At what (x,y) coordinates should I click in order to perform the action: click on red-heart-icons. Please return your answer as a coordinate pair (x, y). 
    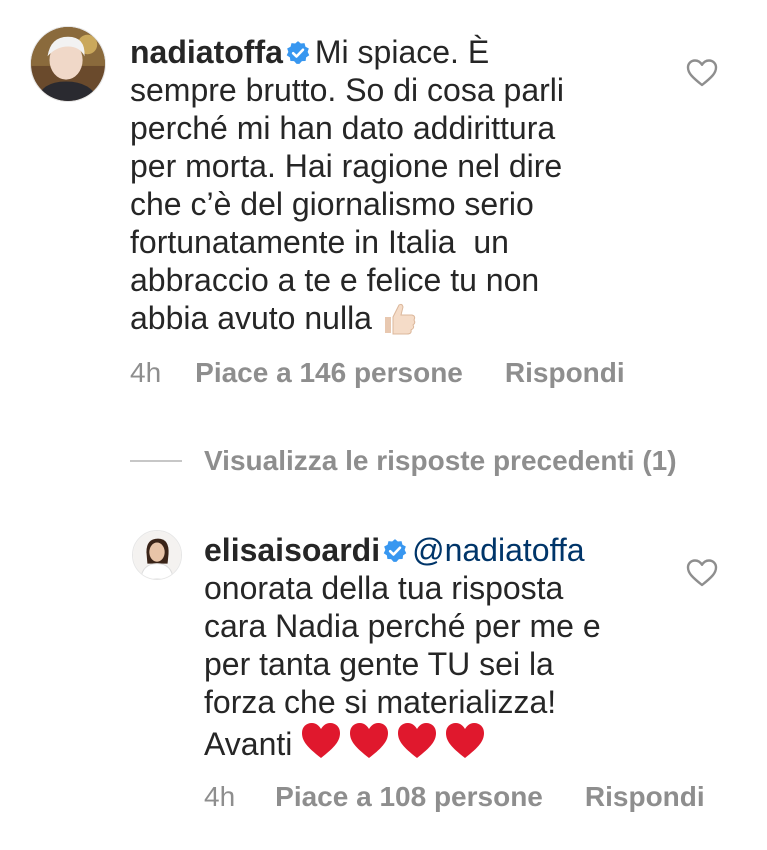
    Looking at the image, I should click on (394, 745).